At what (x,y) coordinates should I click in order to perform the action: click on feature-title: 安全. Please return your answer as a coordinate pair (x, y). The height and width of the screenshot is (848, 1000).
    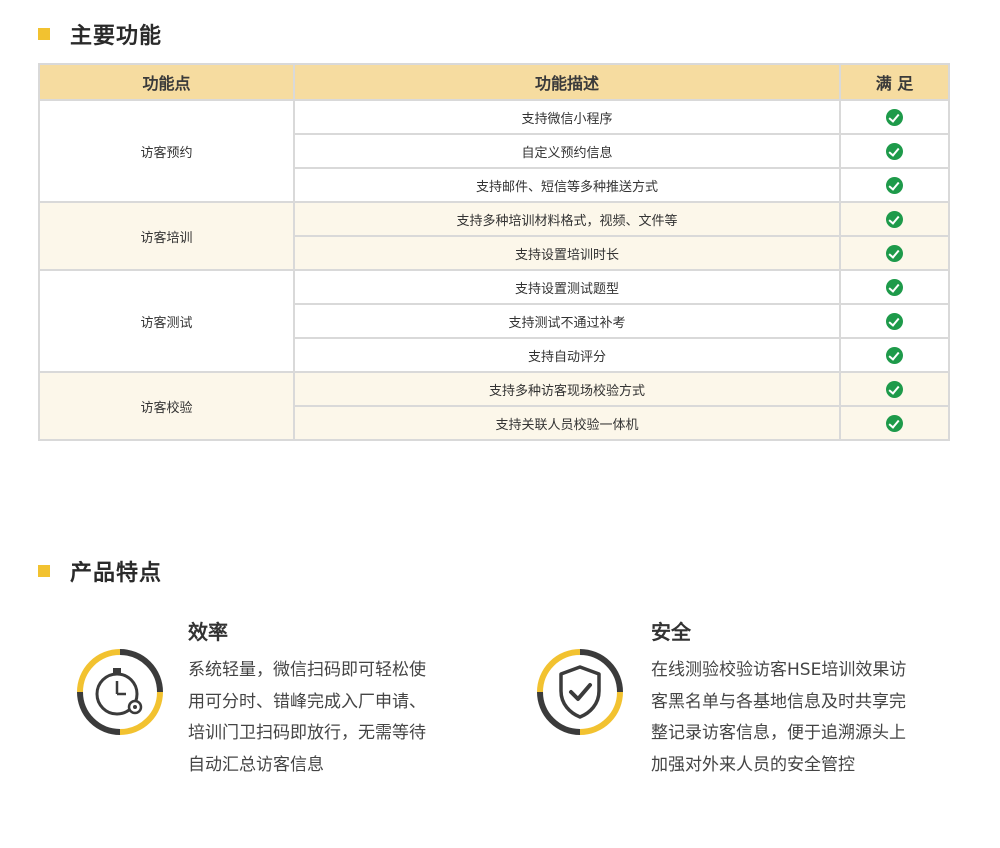
    Looking at the image, I should click on (671, 632).